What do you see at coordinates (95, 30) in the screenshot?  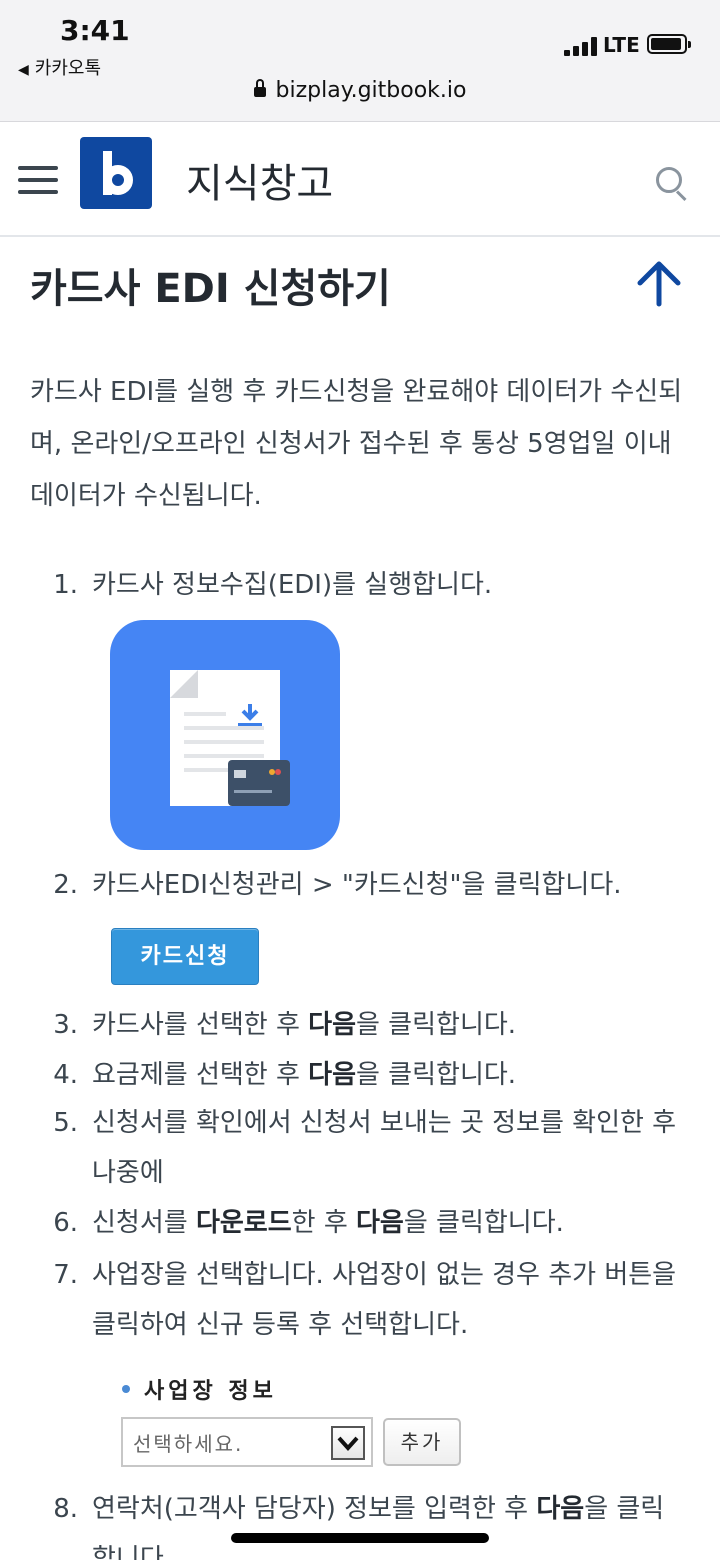 I see `status-time: 3:41` at bounding box center [95, 30].